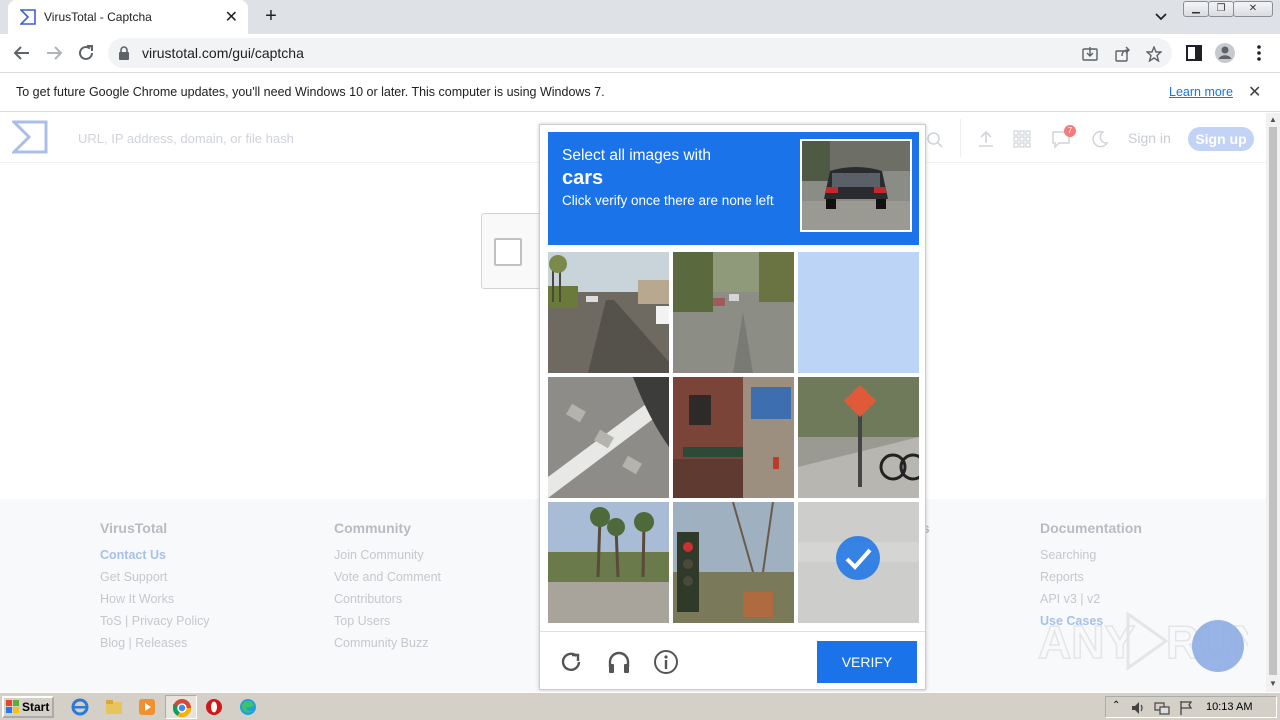 Image resolution: width=1280 pixels, height=720 pixels. I want to click on scrollbar-thumb, so click(1273, 401).